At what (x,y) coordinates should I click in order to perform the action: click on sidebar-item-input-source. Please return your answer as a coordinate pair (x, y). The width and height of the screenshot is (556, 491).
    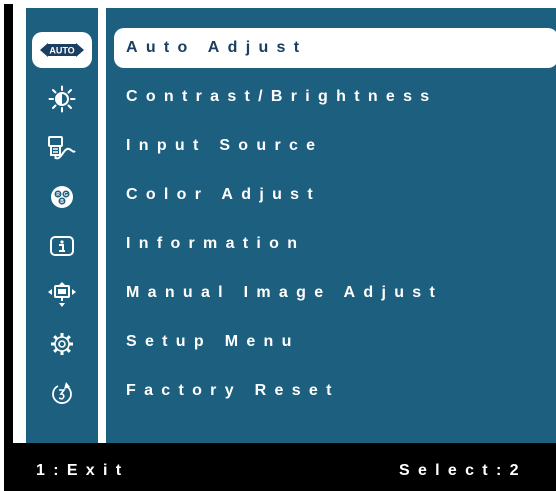
    Looking at the image, I should click on (62, 148).